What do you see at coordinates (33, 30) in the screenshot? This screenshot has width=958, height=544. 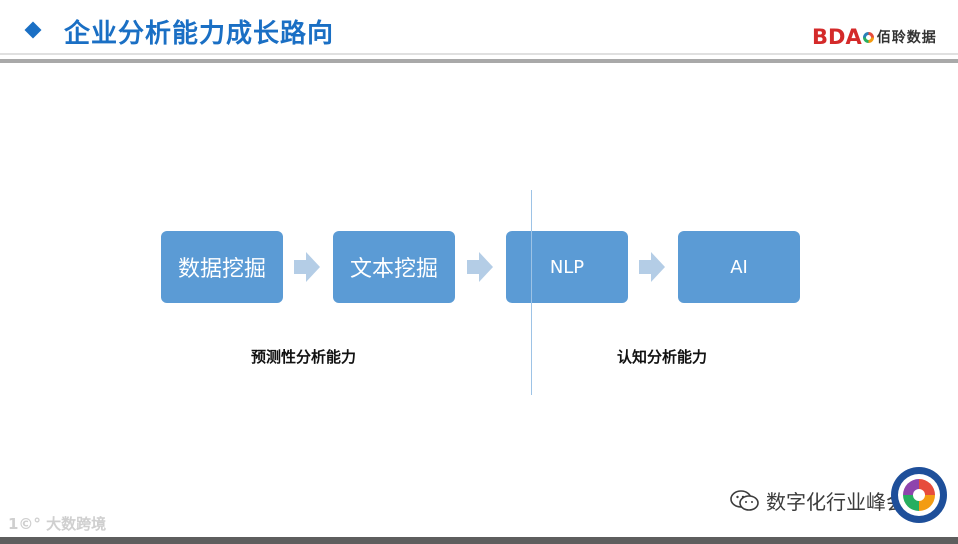 I see `diamond-bullet-icon` at bounding box center [33, 30].